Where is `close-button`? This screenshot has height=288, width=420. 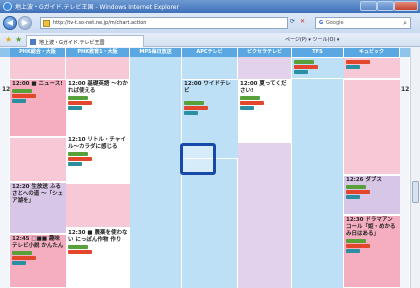 close-button is located at coordinates (406, 6).